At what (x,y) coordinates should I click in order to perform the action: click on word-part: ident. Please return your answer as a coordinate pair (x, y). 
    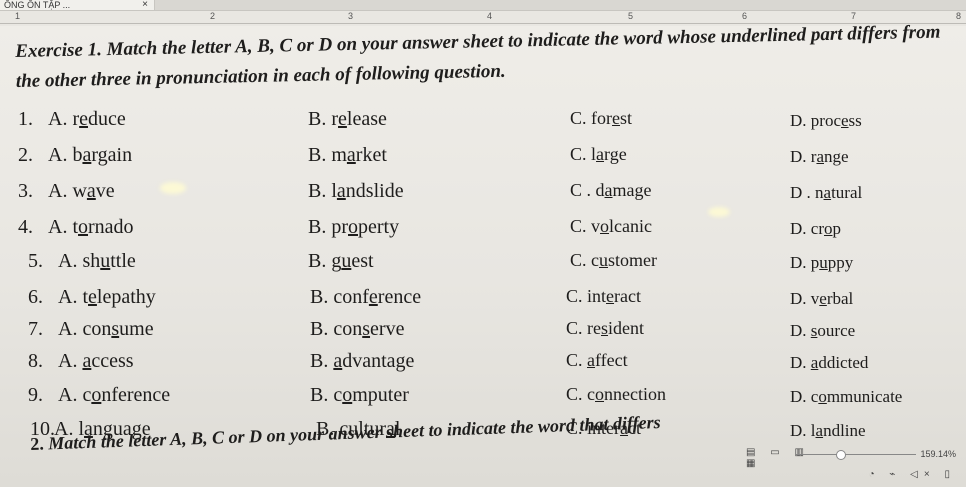
    Looking at the image, I should click on (626, 328).